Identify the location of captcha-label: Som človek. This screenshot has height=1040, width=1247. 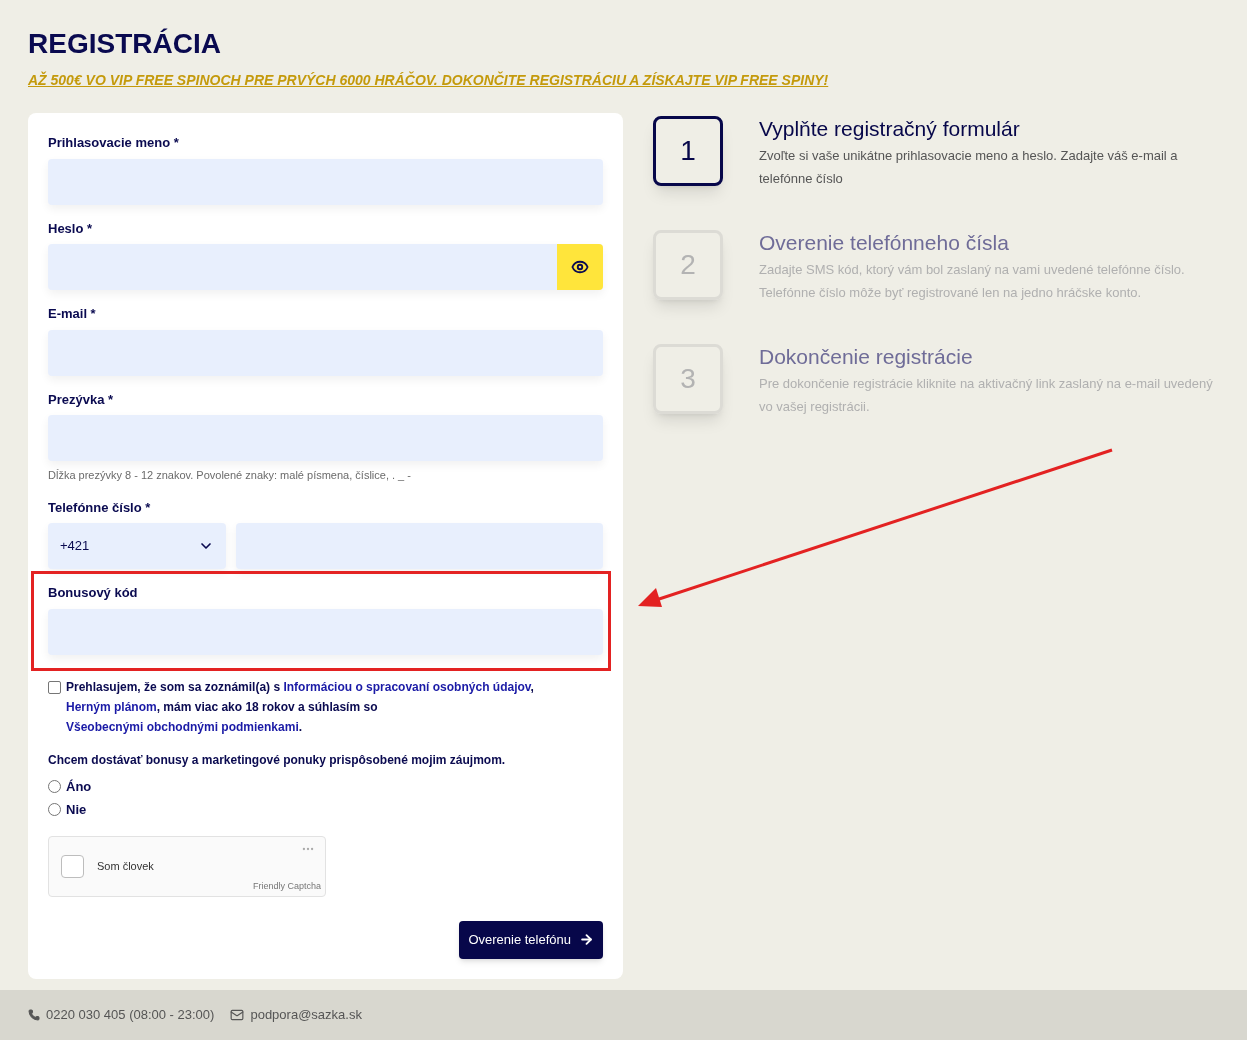
(125, 866).